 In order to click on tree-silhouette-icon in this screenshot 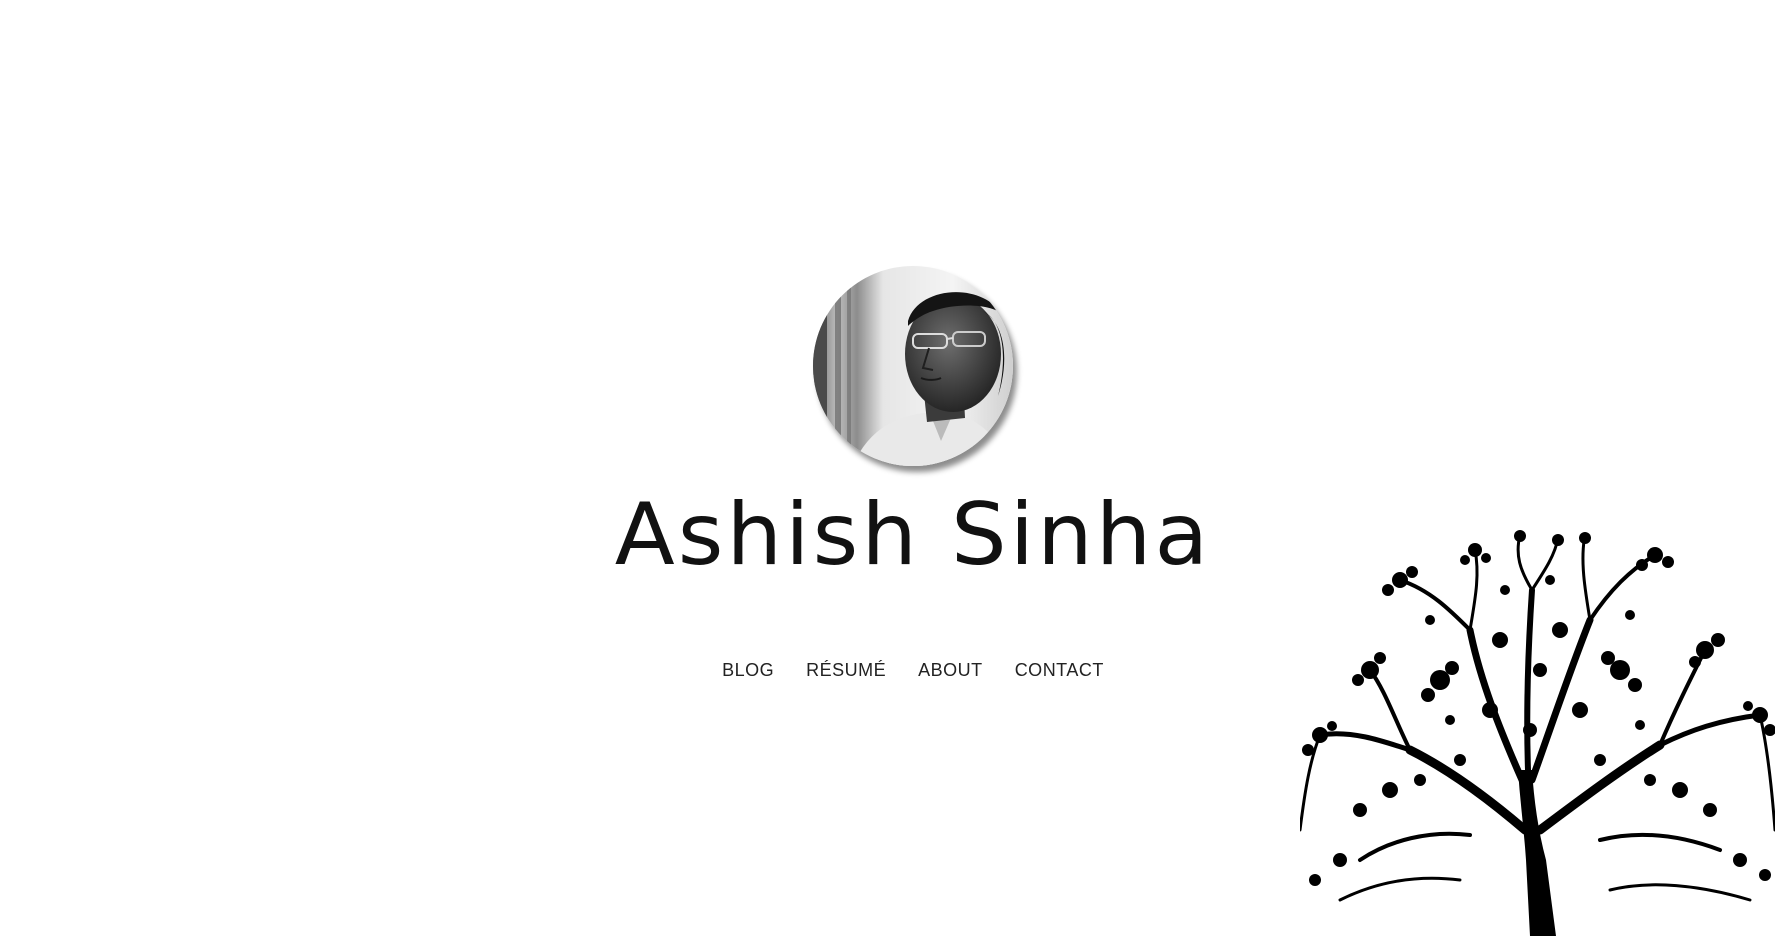, I will do `click(1537, 733)`.